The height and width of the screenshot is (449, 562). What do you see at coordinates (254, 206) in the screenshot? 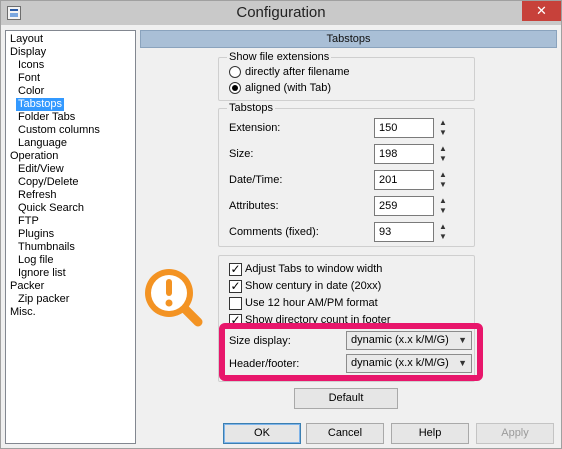
I see `attributes-label: Attributes:` at bounding box center [254, 206].